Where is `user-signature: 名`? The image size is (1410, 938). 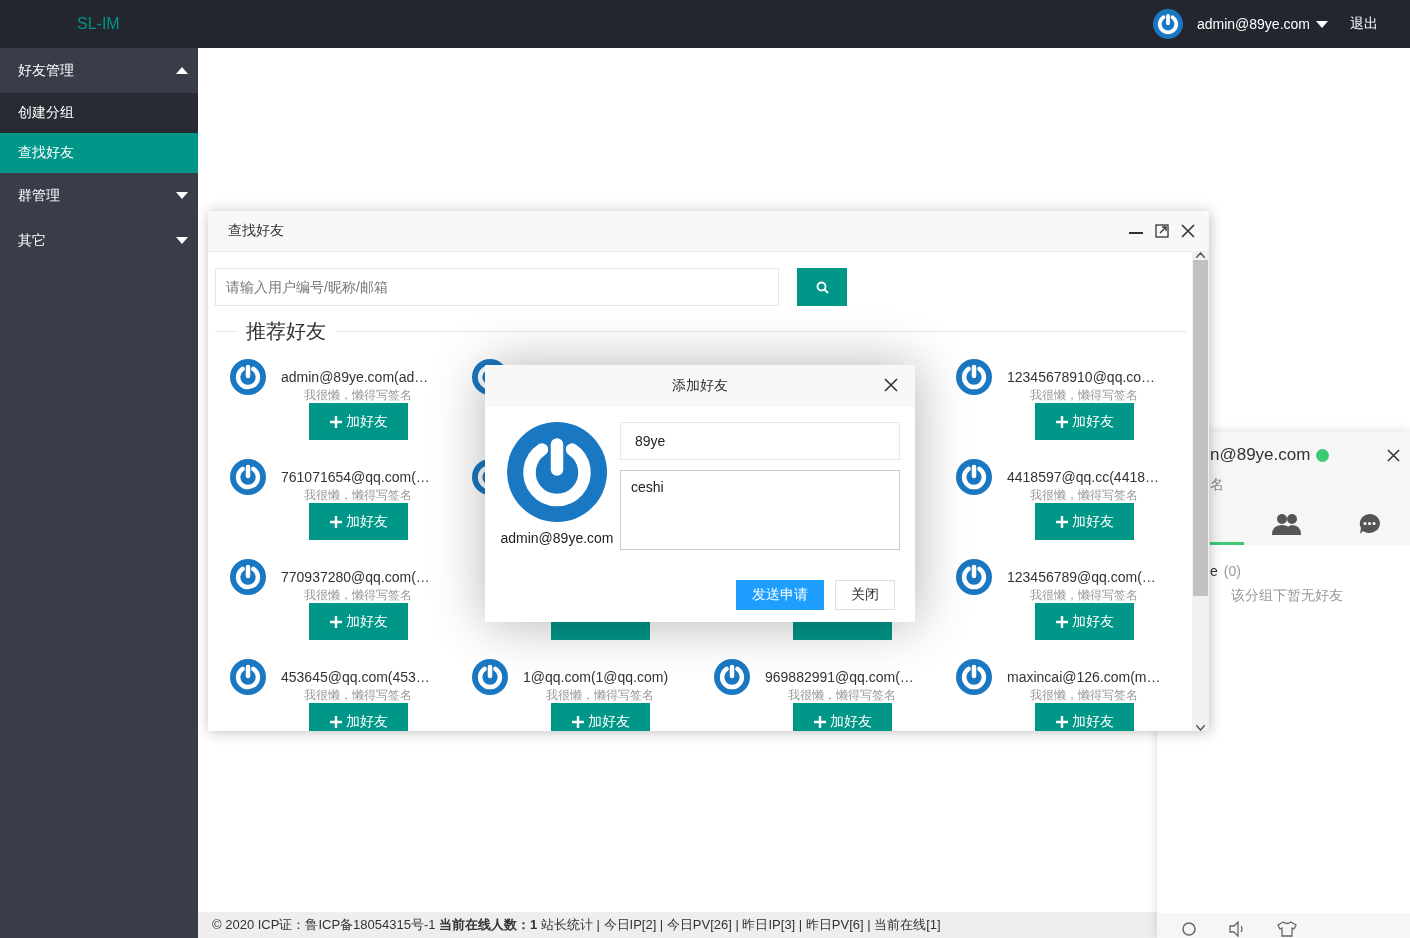
user-signature: 名 is located at coordinates (1217, 484).